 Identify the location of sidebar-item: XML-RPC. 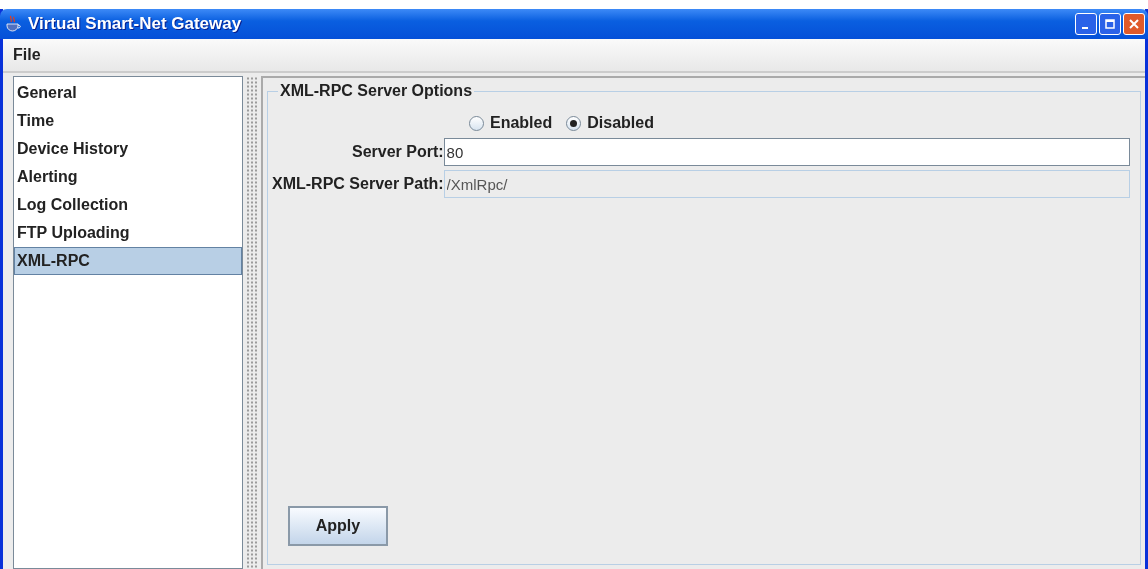
(128, 261).